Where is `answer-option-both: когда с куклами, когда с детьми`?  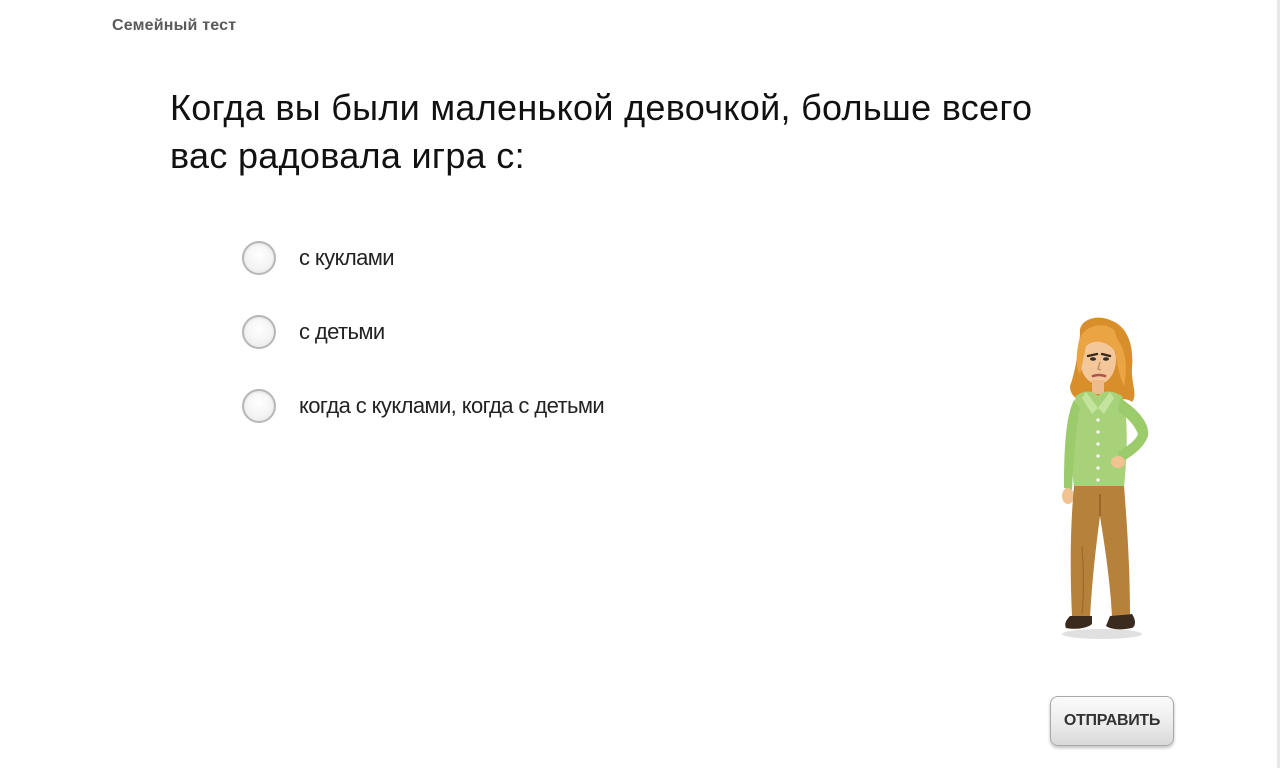
answer-option-both: когда с куклами, когда с детьми is located at coordinates (592, 406).